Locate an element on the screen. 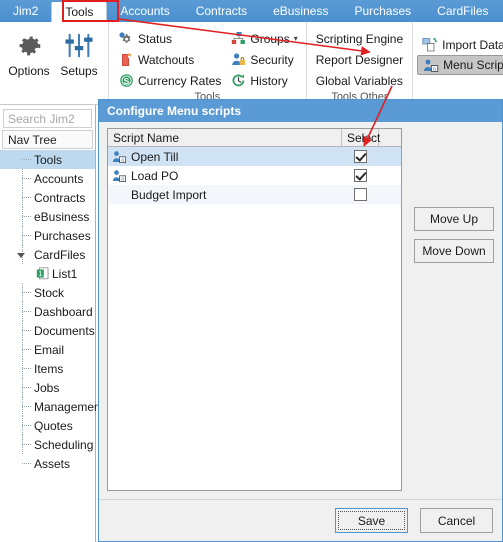 This screenshot has width=503, height=542. grid-header-row: Script Name Select is located at coordinates (254, 138).